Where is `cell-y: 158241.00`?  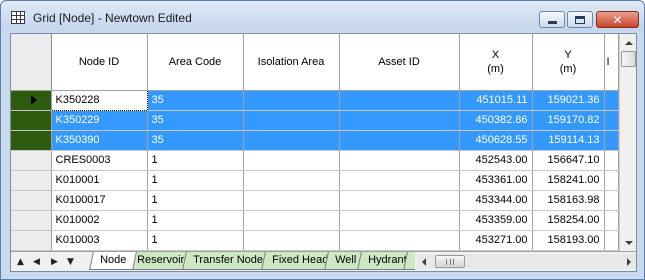
cell-y: 158241.00 is located at coordinates (568, 180).